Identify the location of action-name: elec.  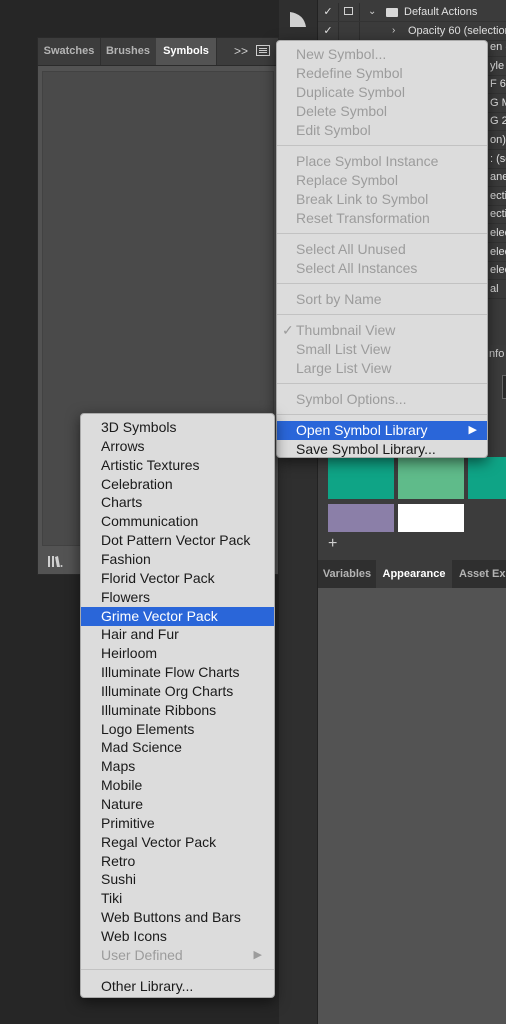
(498, 233).